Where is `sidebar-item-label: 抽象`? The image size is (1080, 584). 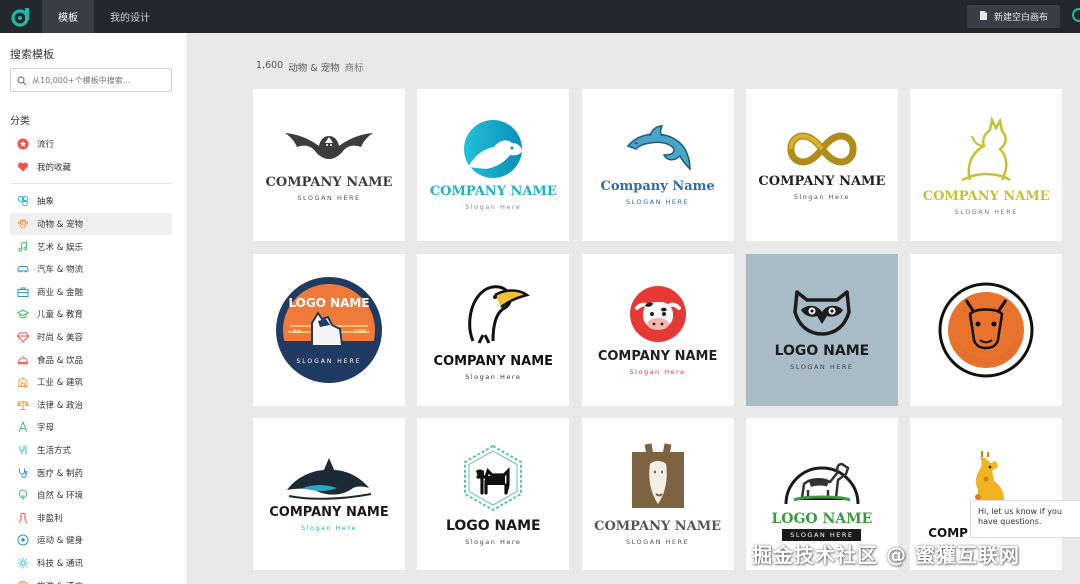
sidebar-item-label: 抽象 is located at coordinates (46, 202).